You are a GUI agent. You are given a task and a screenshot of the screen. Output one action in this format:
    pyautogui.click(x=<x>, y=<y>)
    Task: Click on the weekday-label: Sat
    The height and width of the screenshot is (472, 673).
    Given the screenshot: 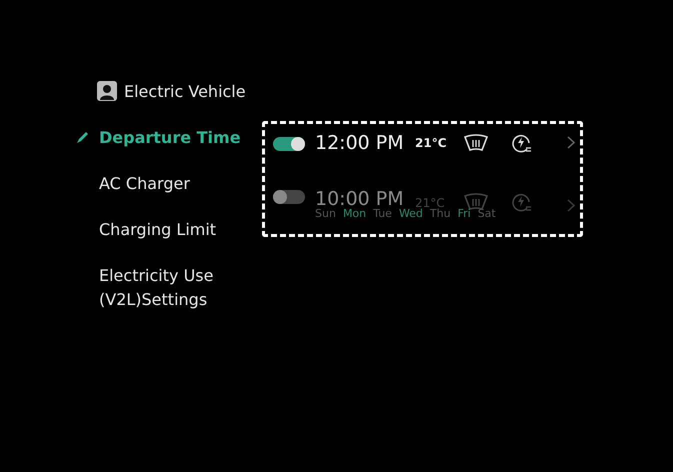 What is the action you would take?
    pyautogui.click(x=487, y=213)
    